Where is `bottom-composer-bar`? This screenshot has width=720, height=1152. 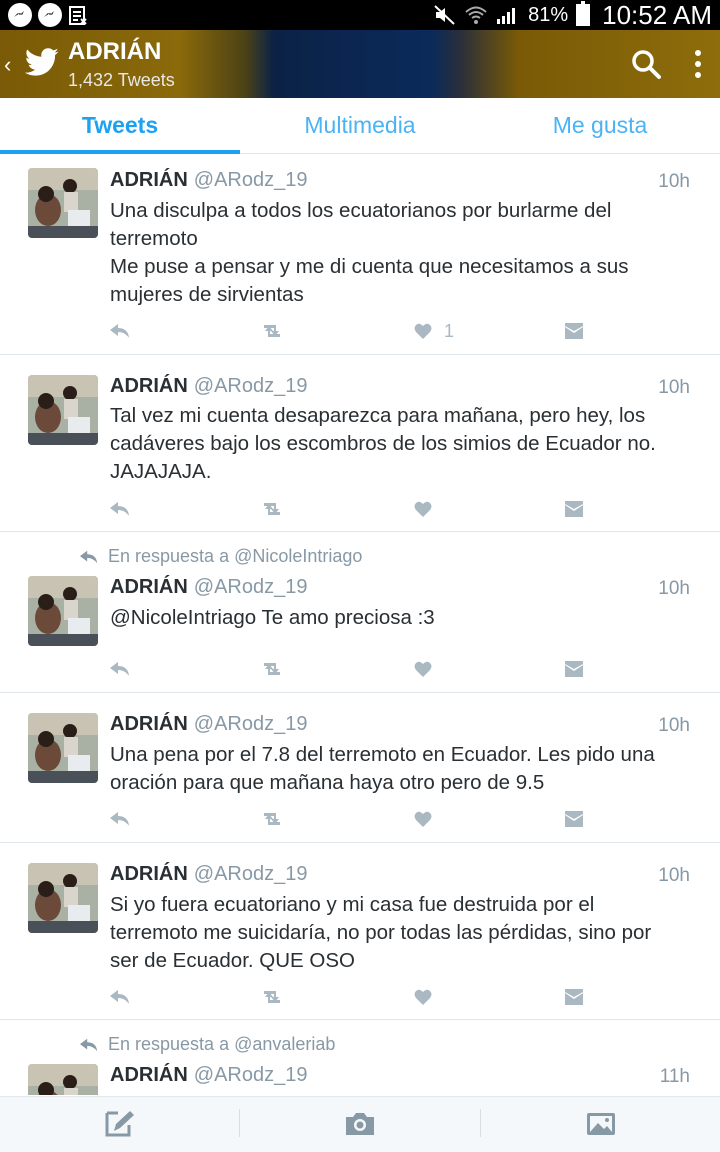
bottom-composer-bar is located at coordinates (360, 1124).